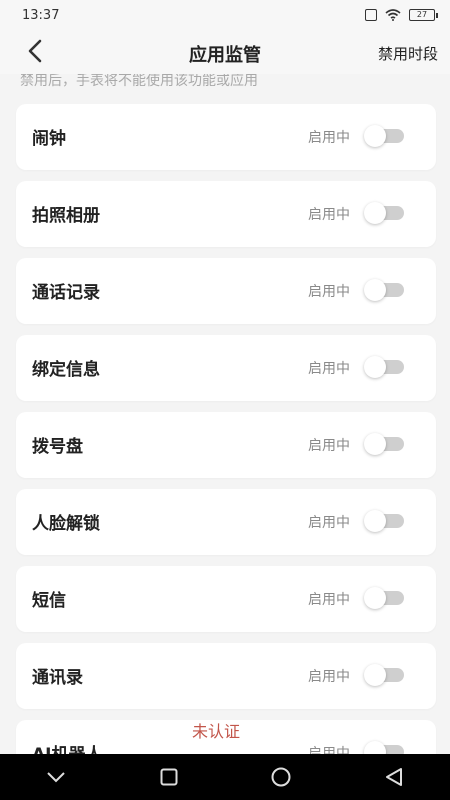 This screenshot has height=800, width=450. What do you see at coordinates (66, 370) in the screenshot?
I see `app-name: 绑定信息` at bounding box center [66, 370].